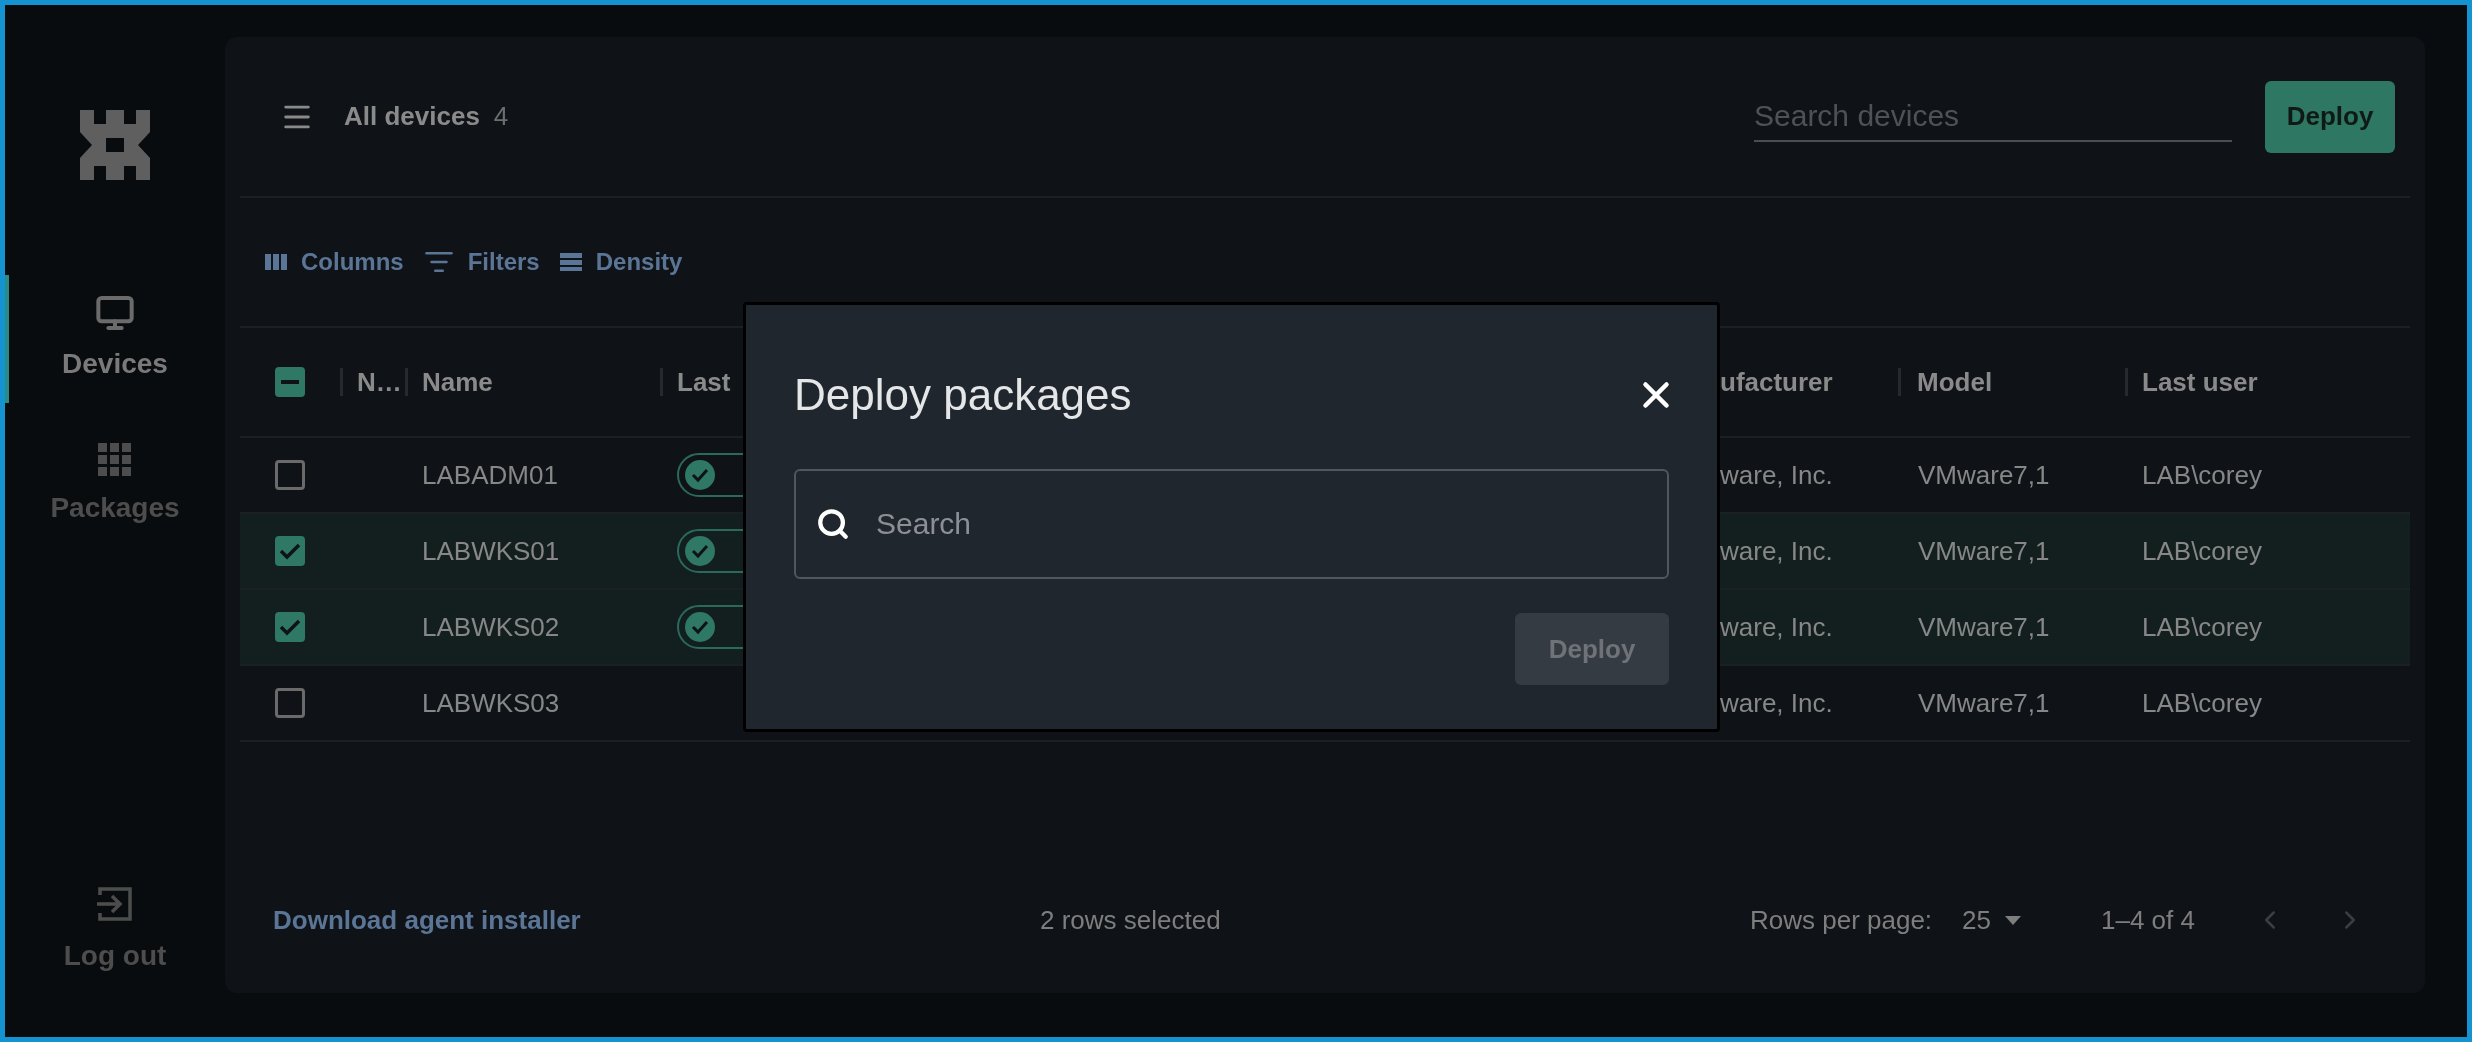  Describe the element at coordinates (2148, 920) in the screenshot. I see `page-range: 1–4 of 4` at that location.